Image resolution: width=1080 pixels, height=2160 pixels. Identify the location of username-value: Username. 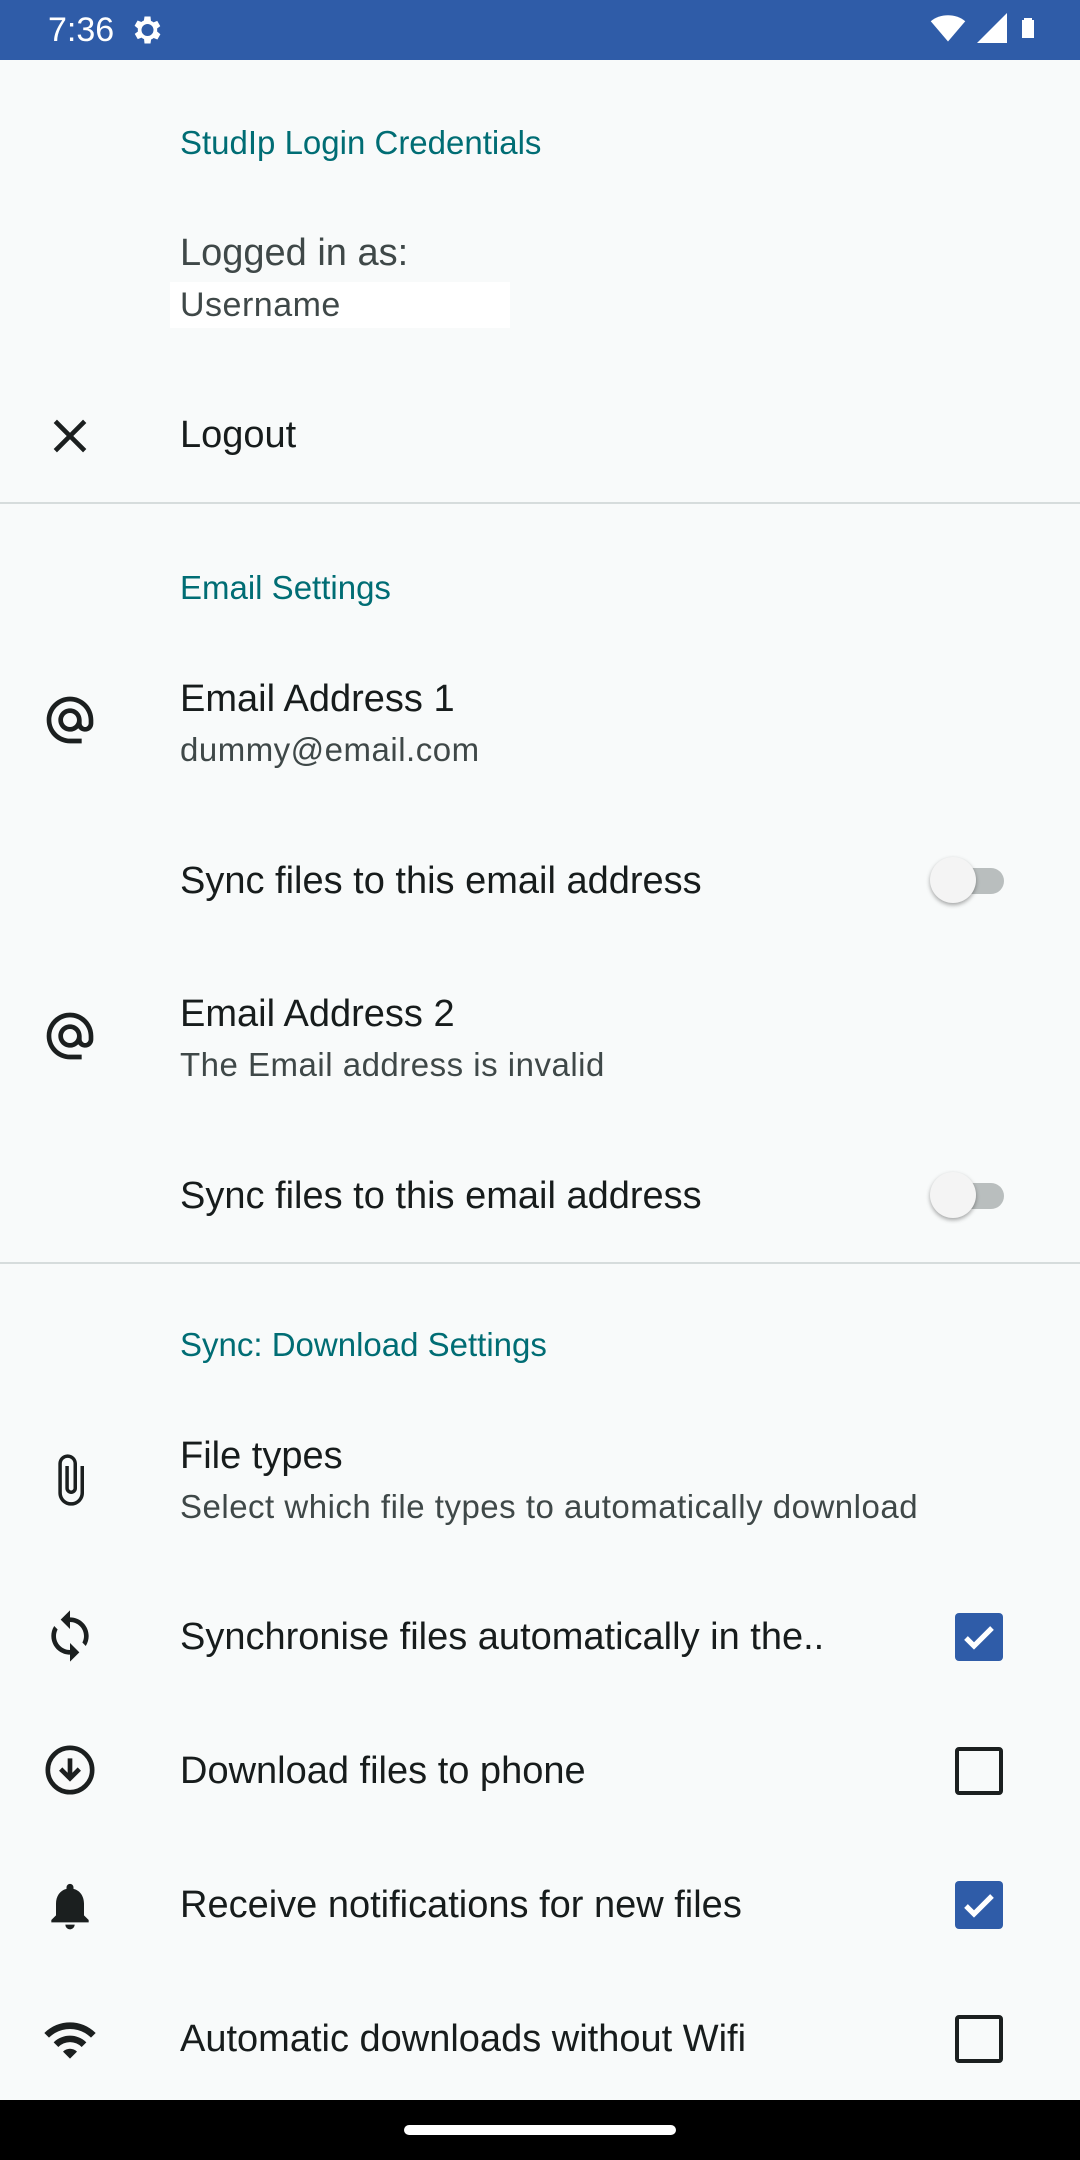
(260, 305).